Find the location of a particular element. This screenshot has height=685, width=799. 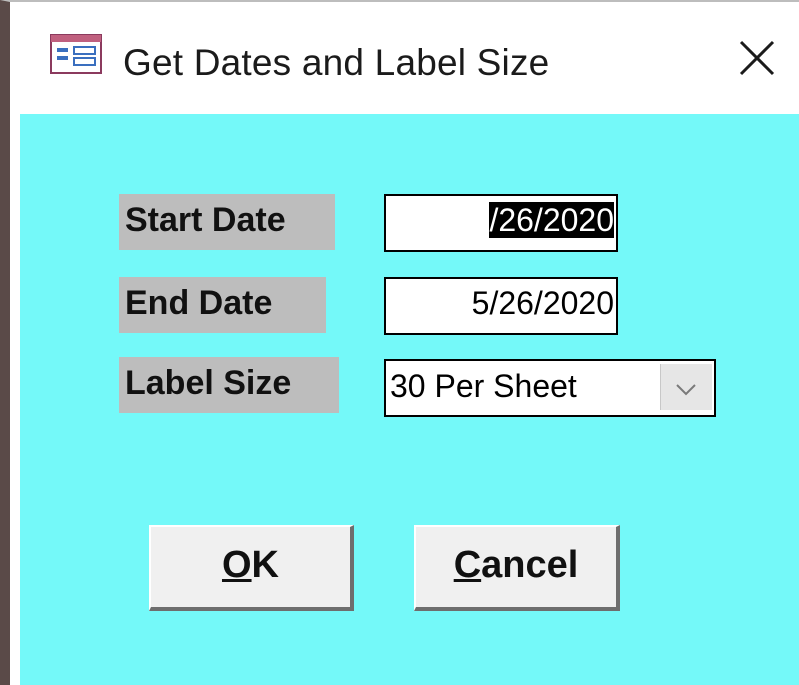

ok-label-rest: K is located at coordinates (265, 565).